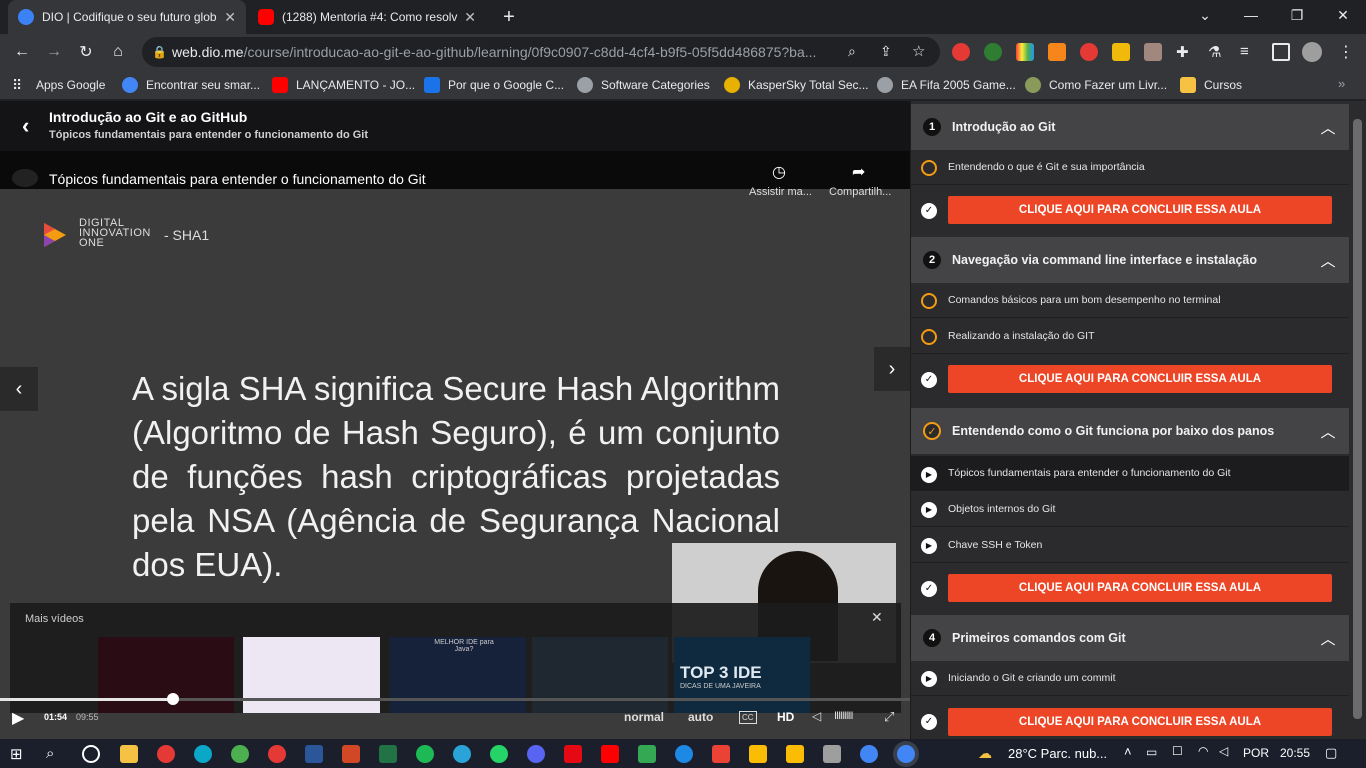  I want to click on tray-network-icon: ☐, so click(1177, 751).